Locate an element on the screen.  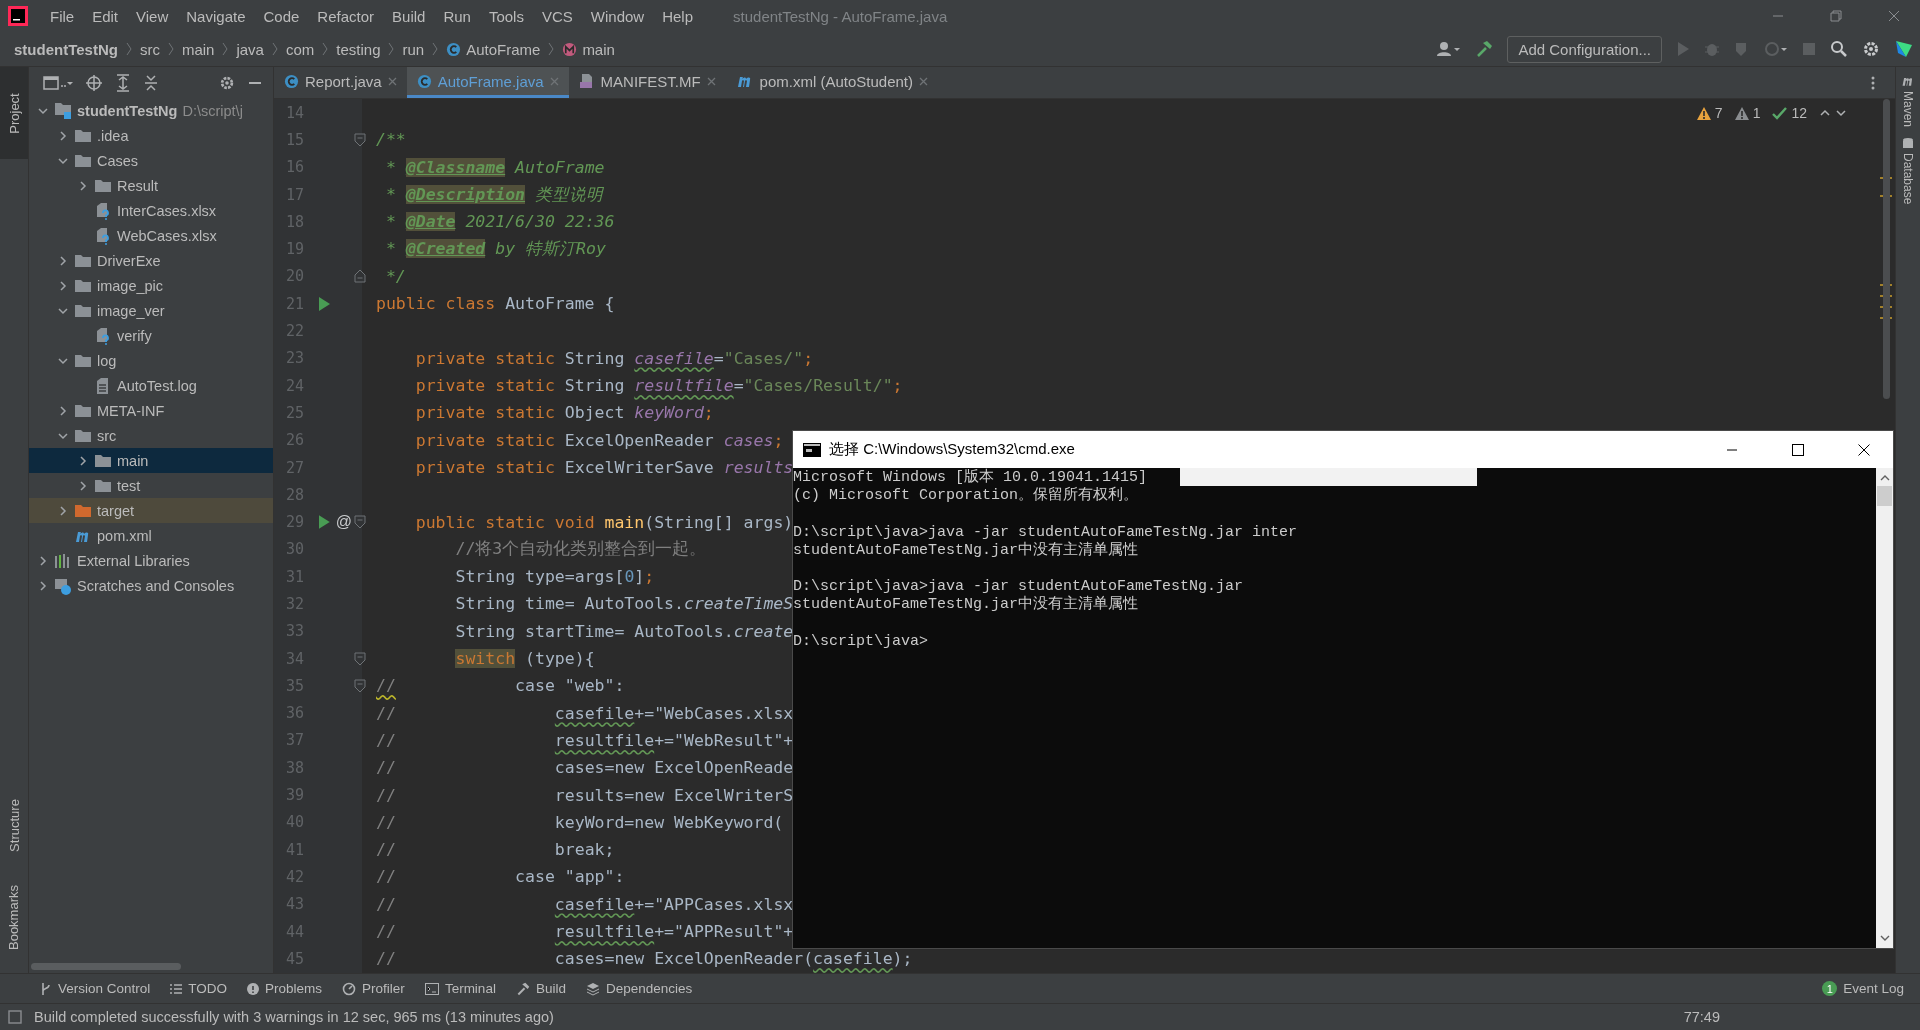
chevron-down-icon is located at coordinates (1841, 113).